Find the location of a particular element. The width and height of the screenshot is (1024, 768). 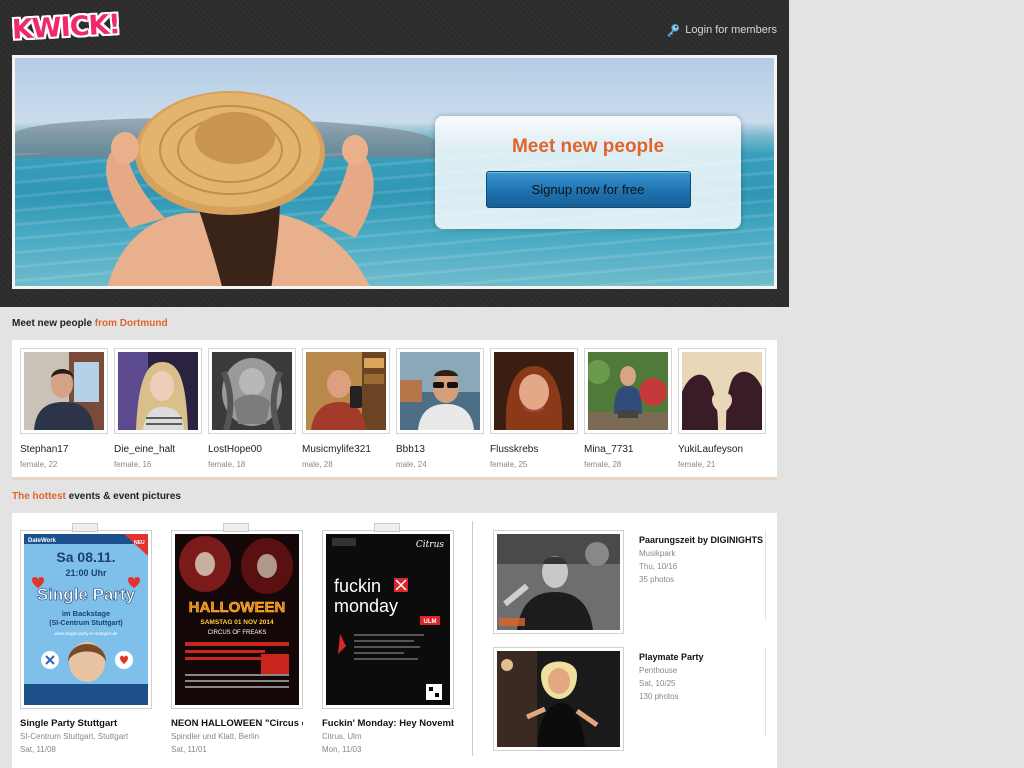

events-section-title: The hottest events & event pictures is located at coordinates (96, 496).